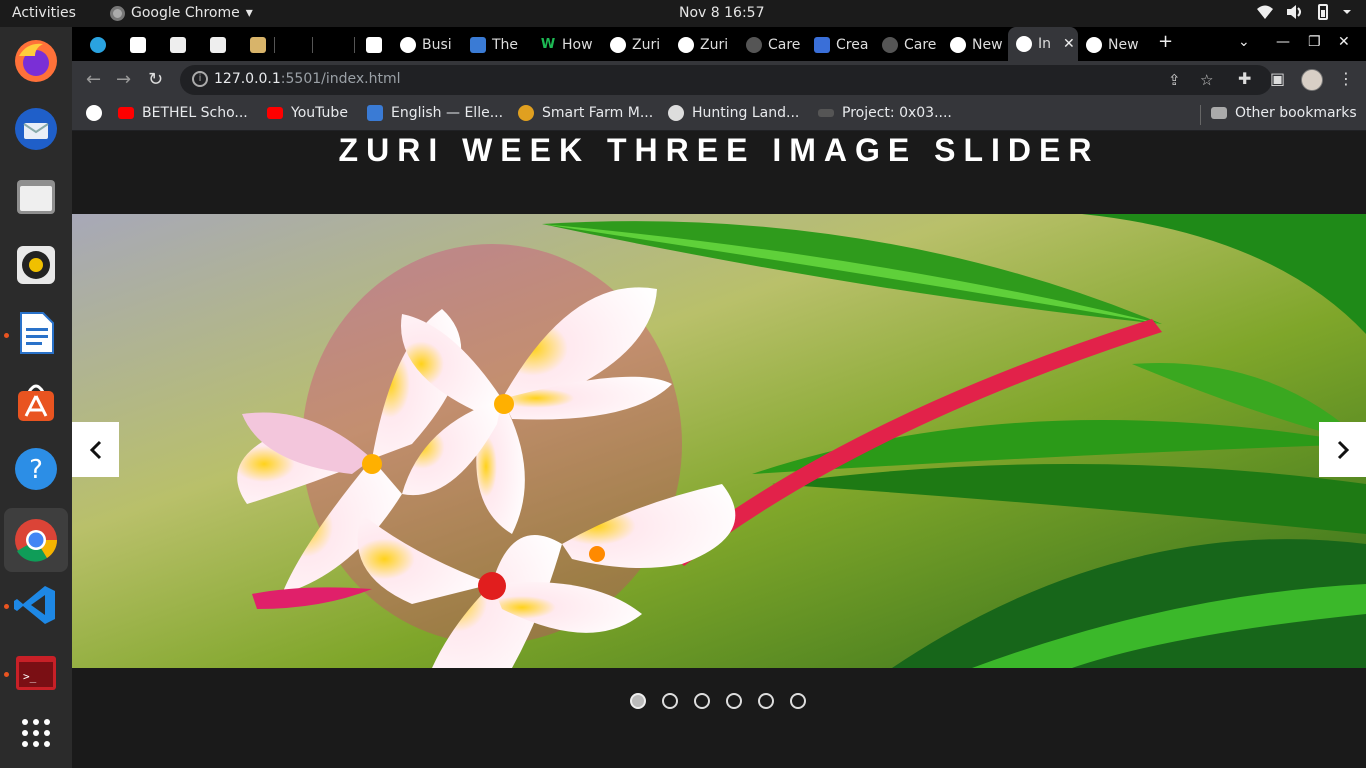  I want to click on app-menu: Google Chrome ▾, so click(181, 13).